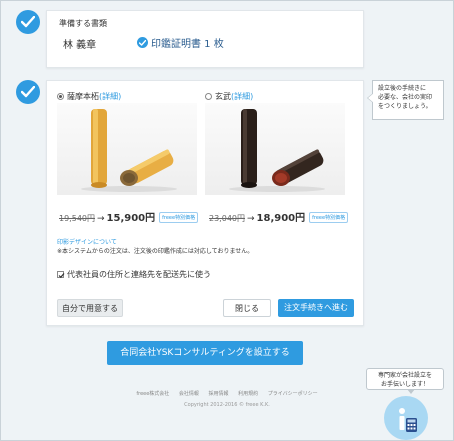 The height and width of the screenshot is (441, 454). What do you see at coordinates (90, 308) in the screenshot?
I see `self-prepare-button: 自分で用意する` at bounding box center [90, 308].